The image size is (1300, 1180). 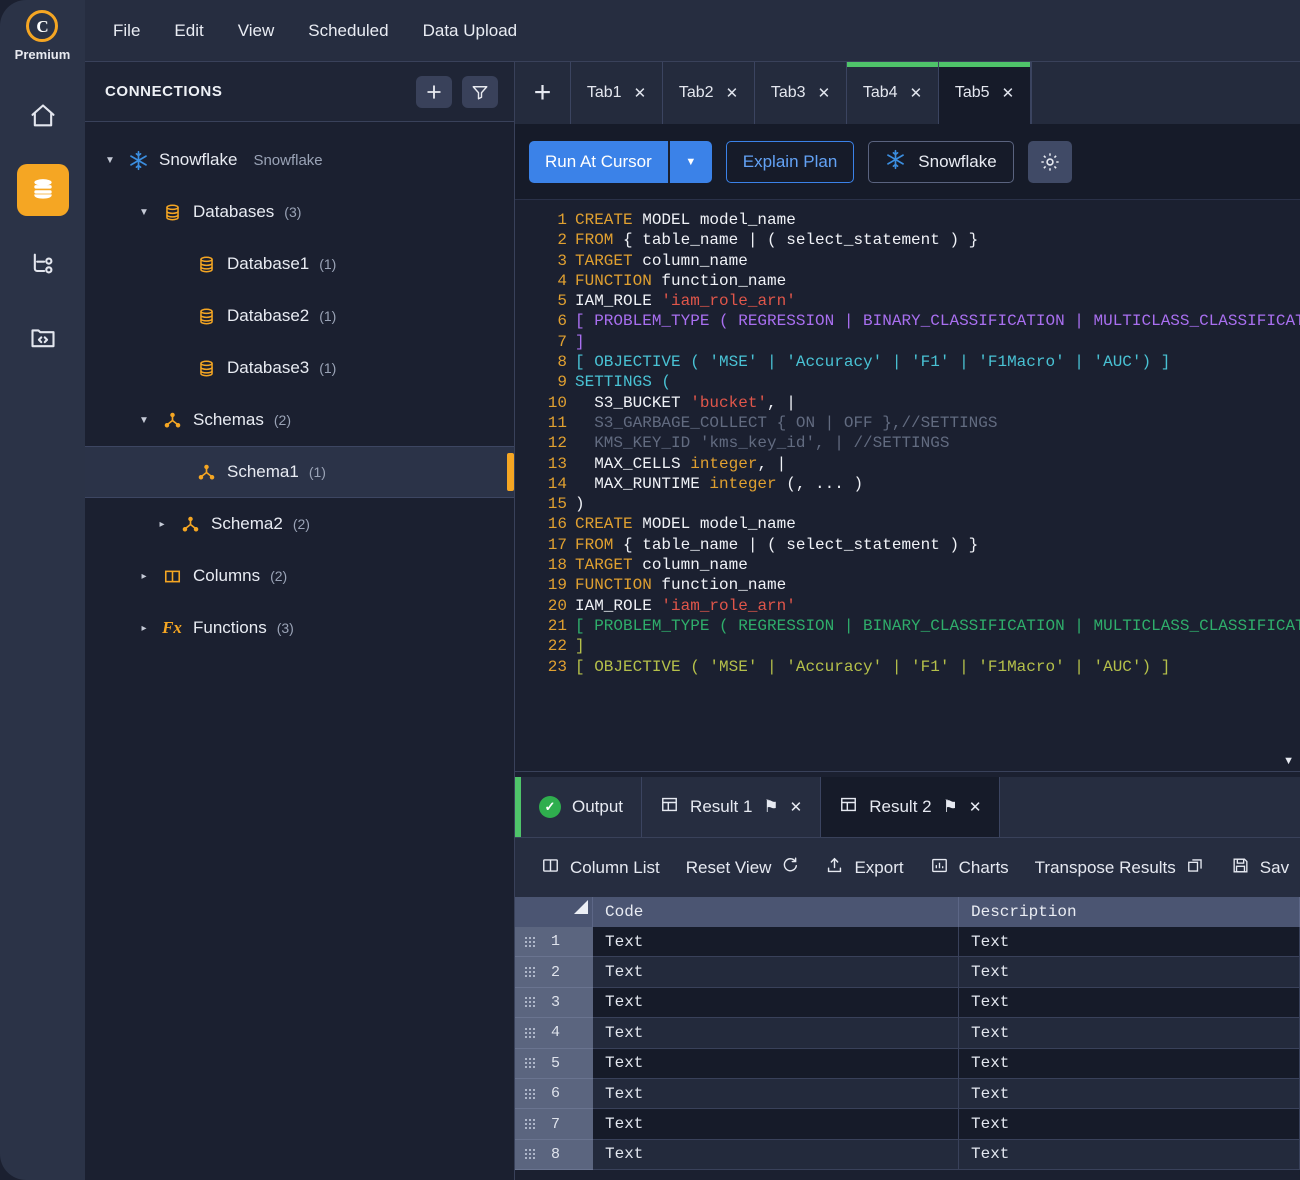 What do you see at coordinates (937, 464) in the screenshot?
I see `code-line: MAX_CELLS integer, |` at bounding box center [937, 464].